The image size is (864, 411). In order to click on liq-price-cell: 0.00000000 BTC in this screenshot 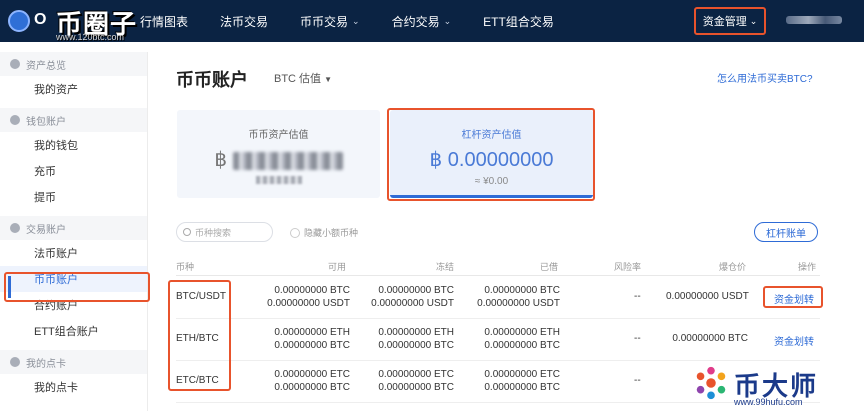, I will do `click(710, 338)`.